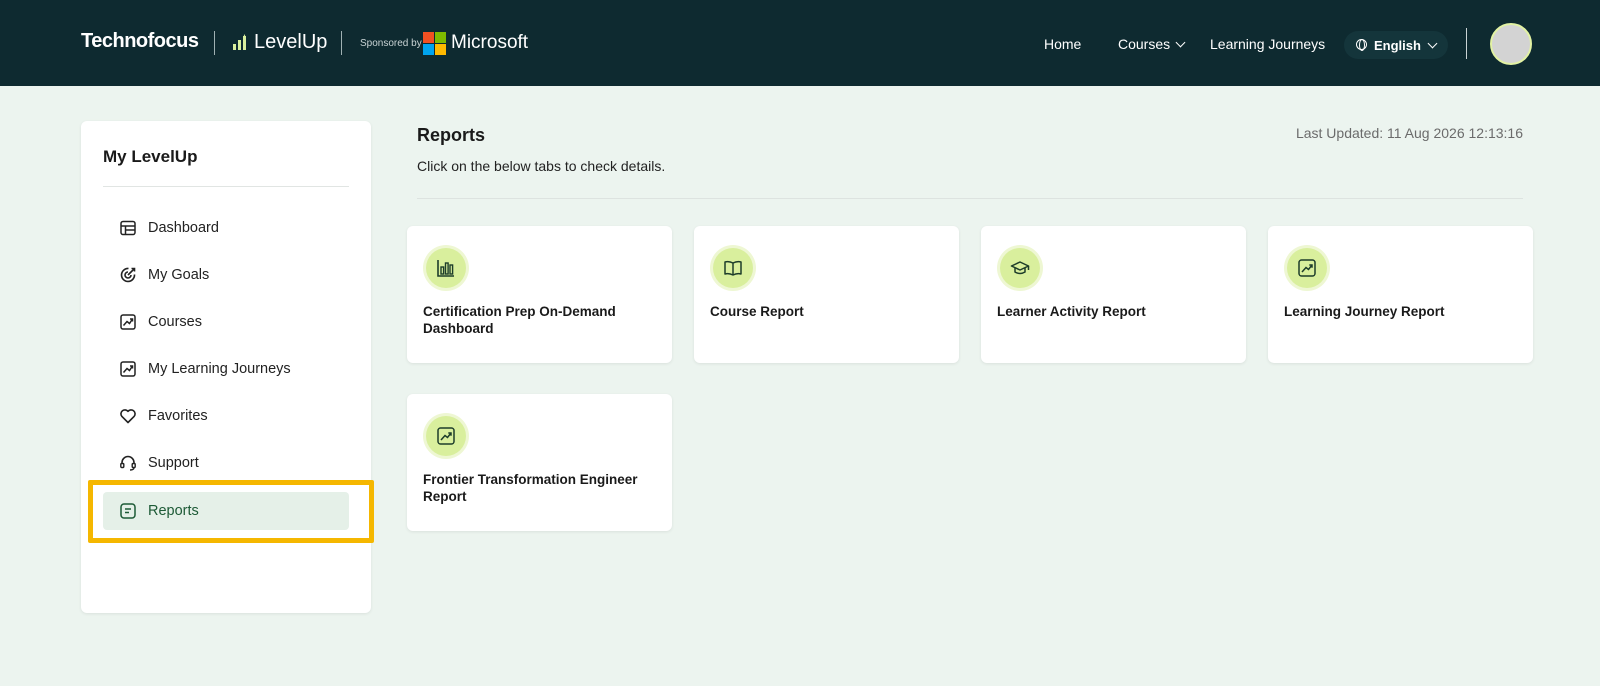  Describe the element at coordinates (179, 275) in the screenshot. I see `sidebar-item-label: My Goals` at that location.